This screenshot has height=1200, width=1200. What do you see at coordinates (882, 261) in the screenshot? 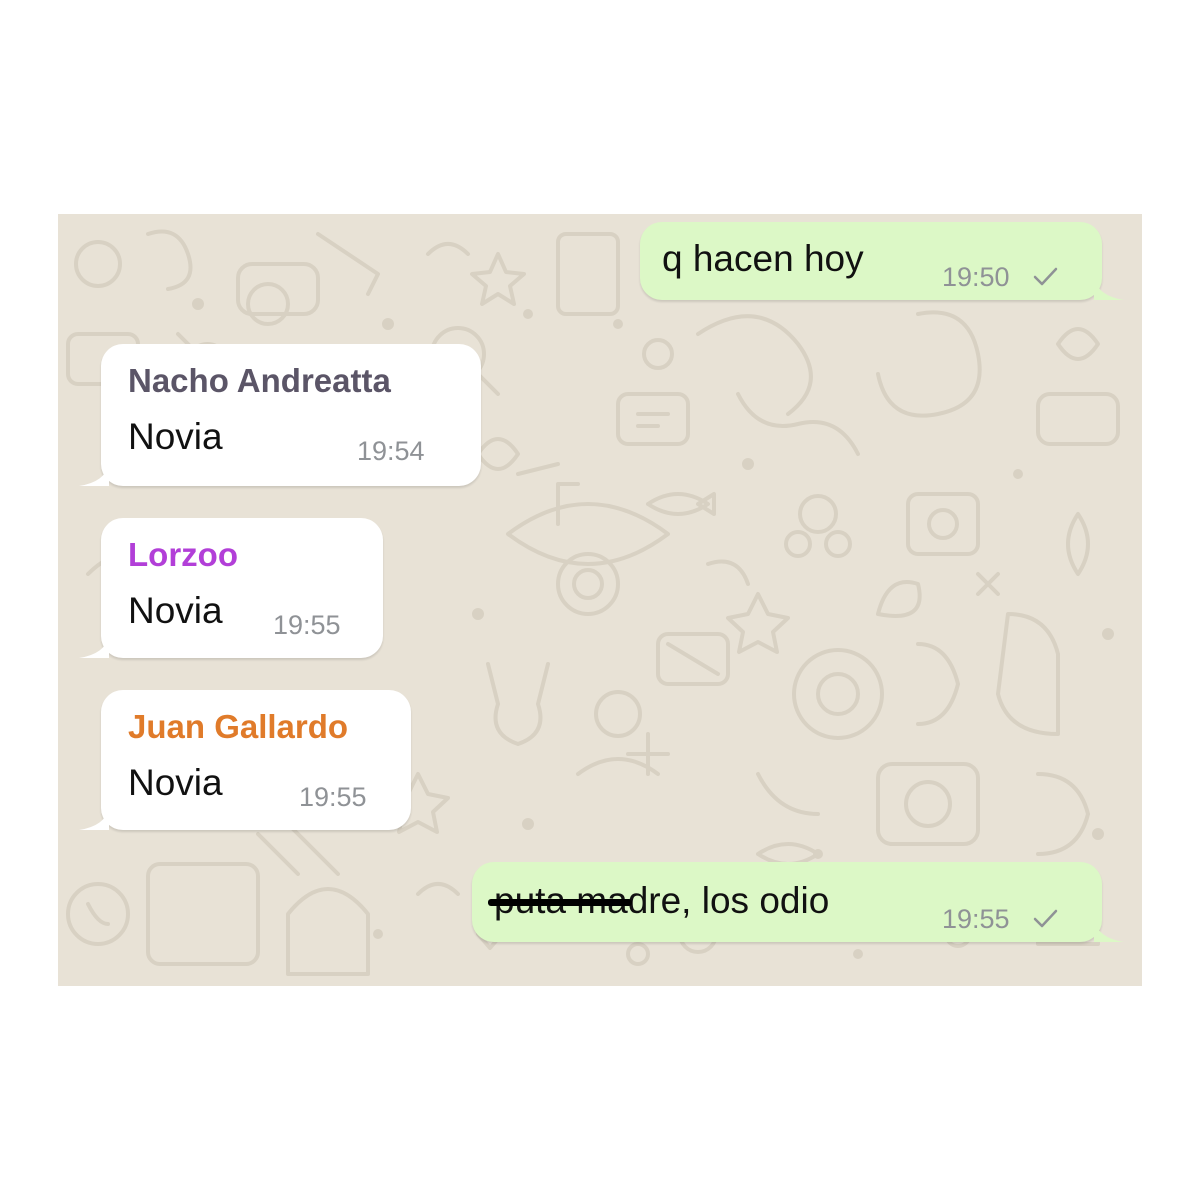
I see `outgoing-message: q hacen hoy 19:50` at bounding box center [882, 261].